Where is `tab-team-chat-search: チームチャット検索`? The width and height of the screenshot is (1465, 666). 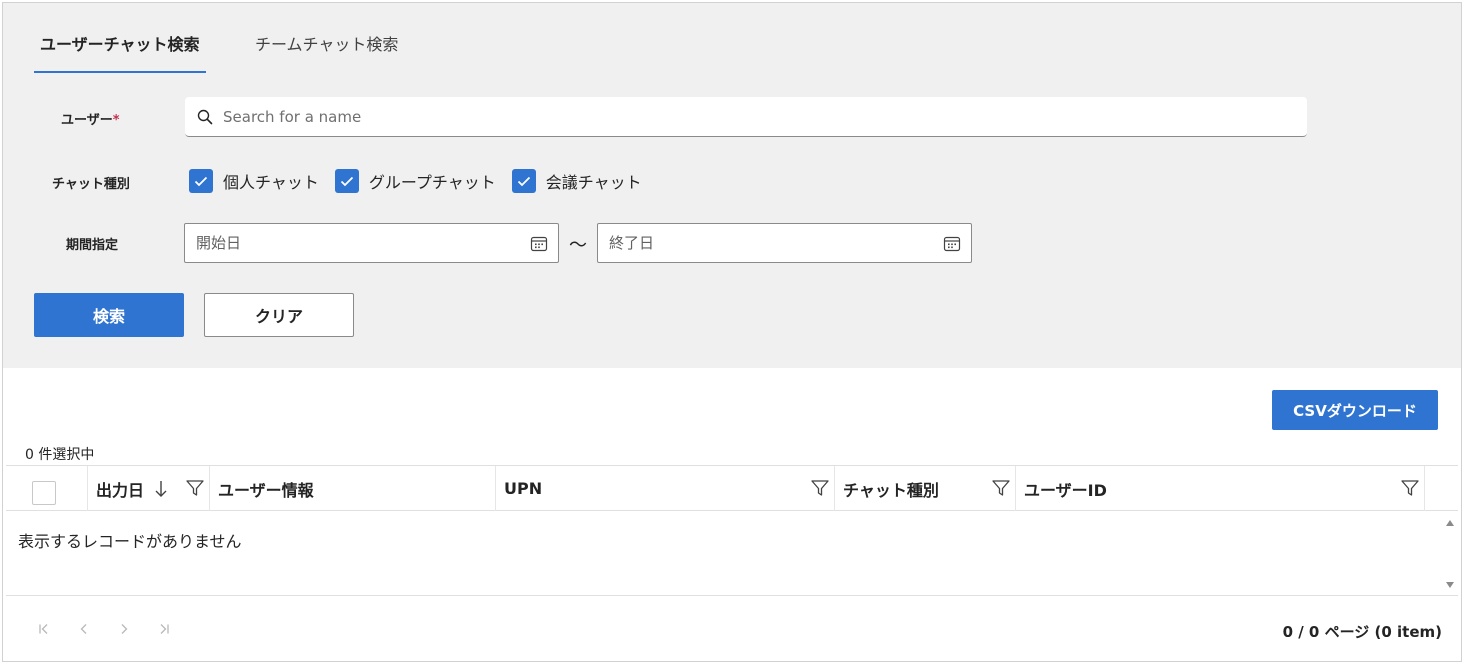
tab-team-chat-search: チームチャット検索 is located at coordinates (326, 53).